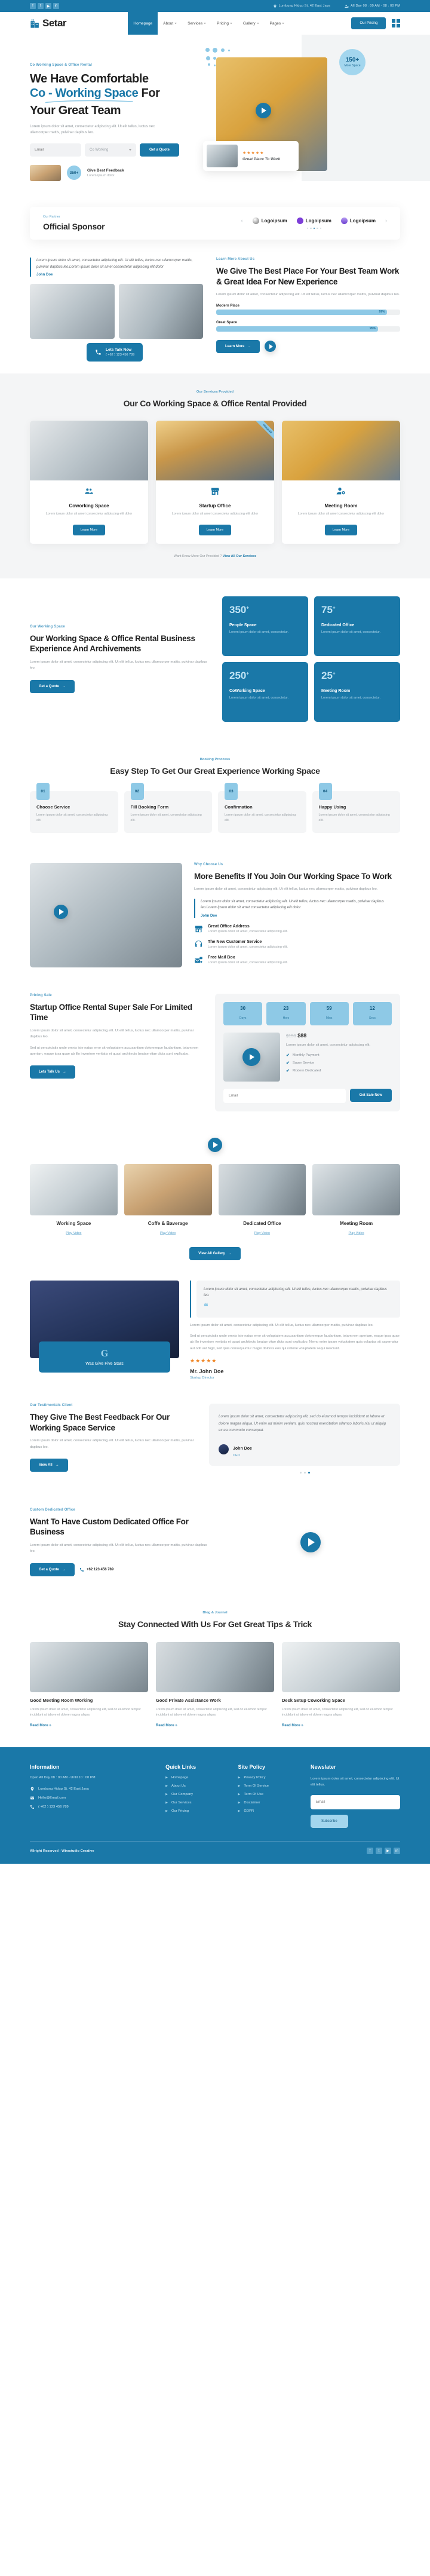 This screenshot has height=2576, width=430. What do you see at coordinates (224, 23) in the screenshot?
I see `nav-item-pricing: Pricing` at bounding box center [224, 23].